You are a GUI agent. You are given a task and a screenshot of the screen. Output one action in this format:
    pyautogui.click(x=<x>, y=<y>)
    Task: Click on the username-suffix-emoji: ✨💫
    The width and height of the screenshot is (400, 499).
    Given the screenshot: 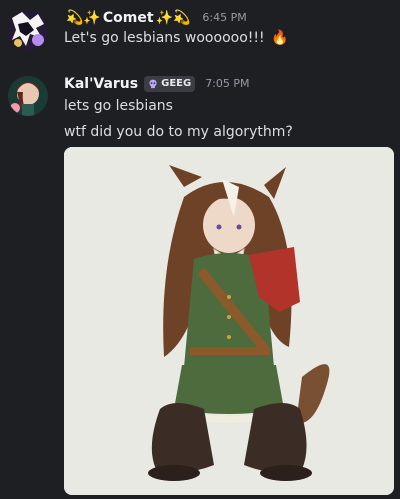 What is the action you would take?
    pyautogui.click(x=173, y=18)
    